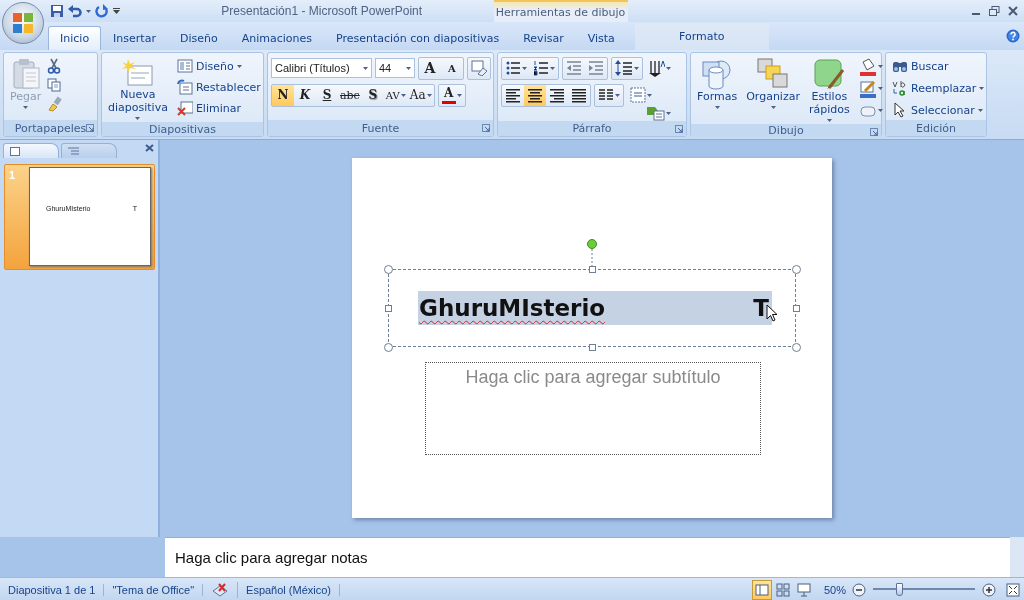  Describe the element at coordinates (832, 589) in the screenshot. I see `zoom-level: 50%` at that location.